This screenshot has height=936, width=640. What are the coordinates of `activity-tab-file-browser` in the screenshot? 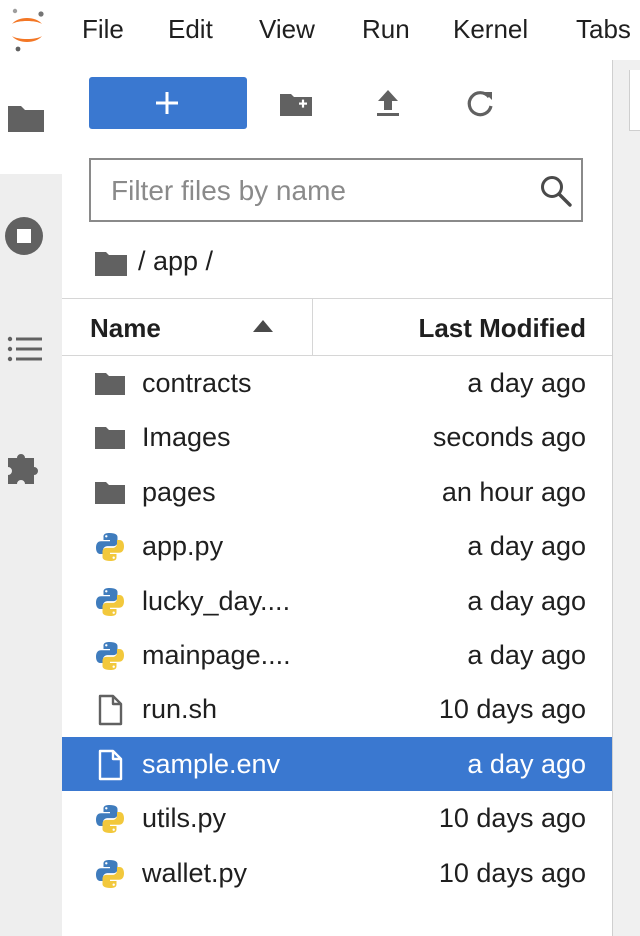 It's located at (31, 117).